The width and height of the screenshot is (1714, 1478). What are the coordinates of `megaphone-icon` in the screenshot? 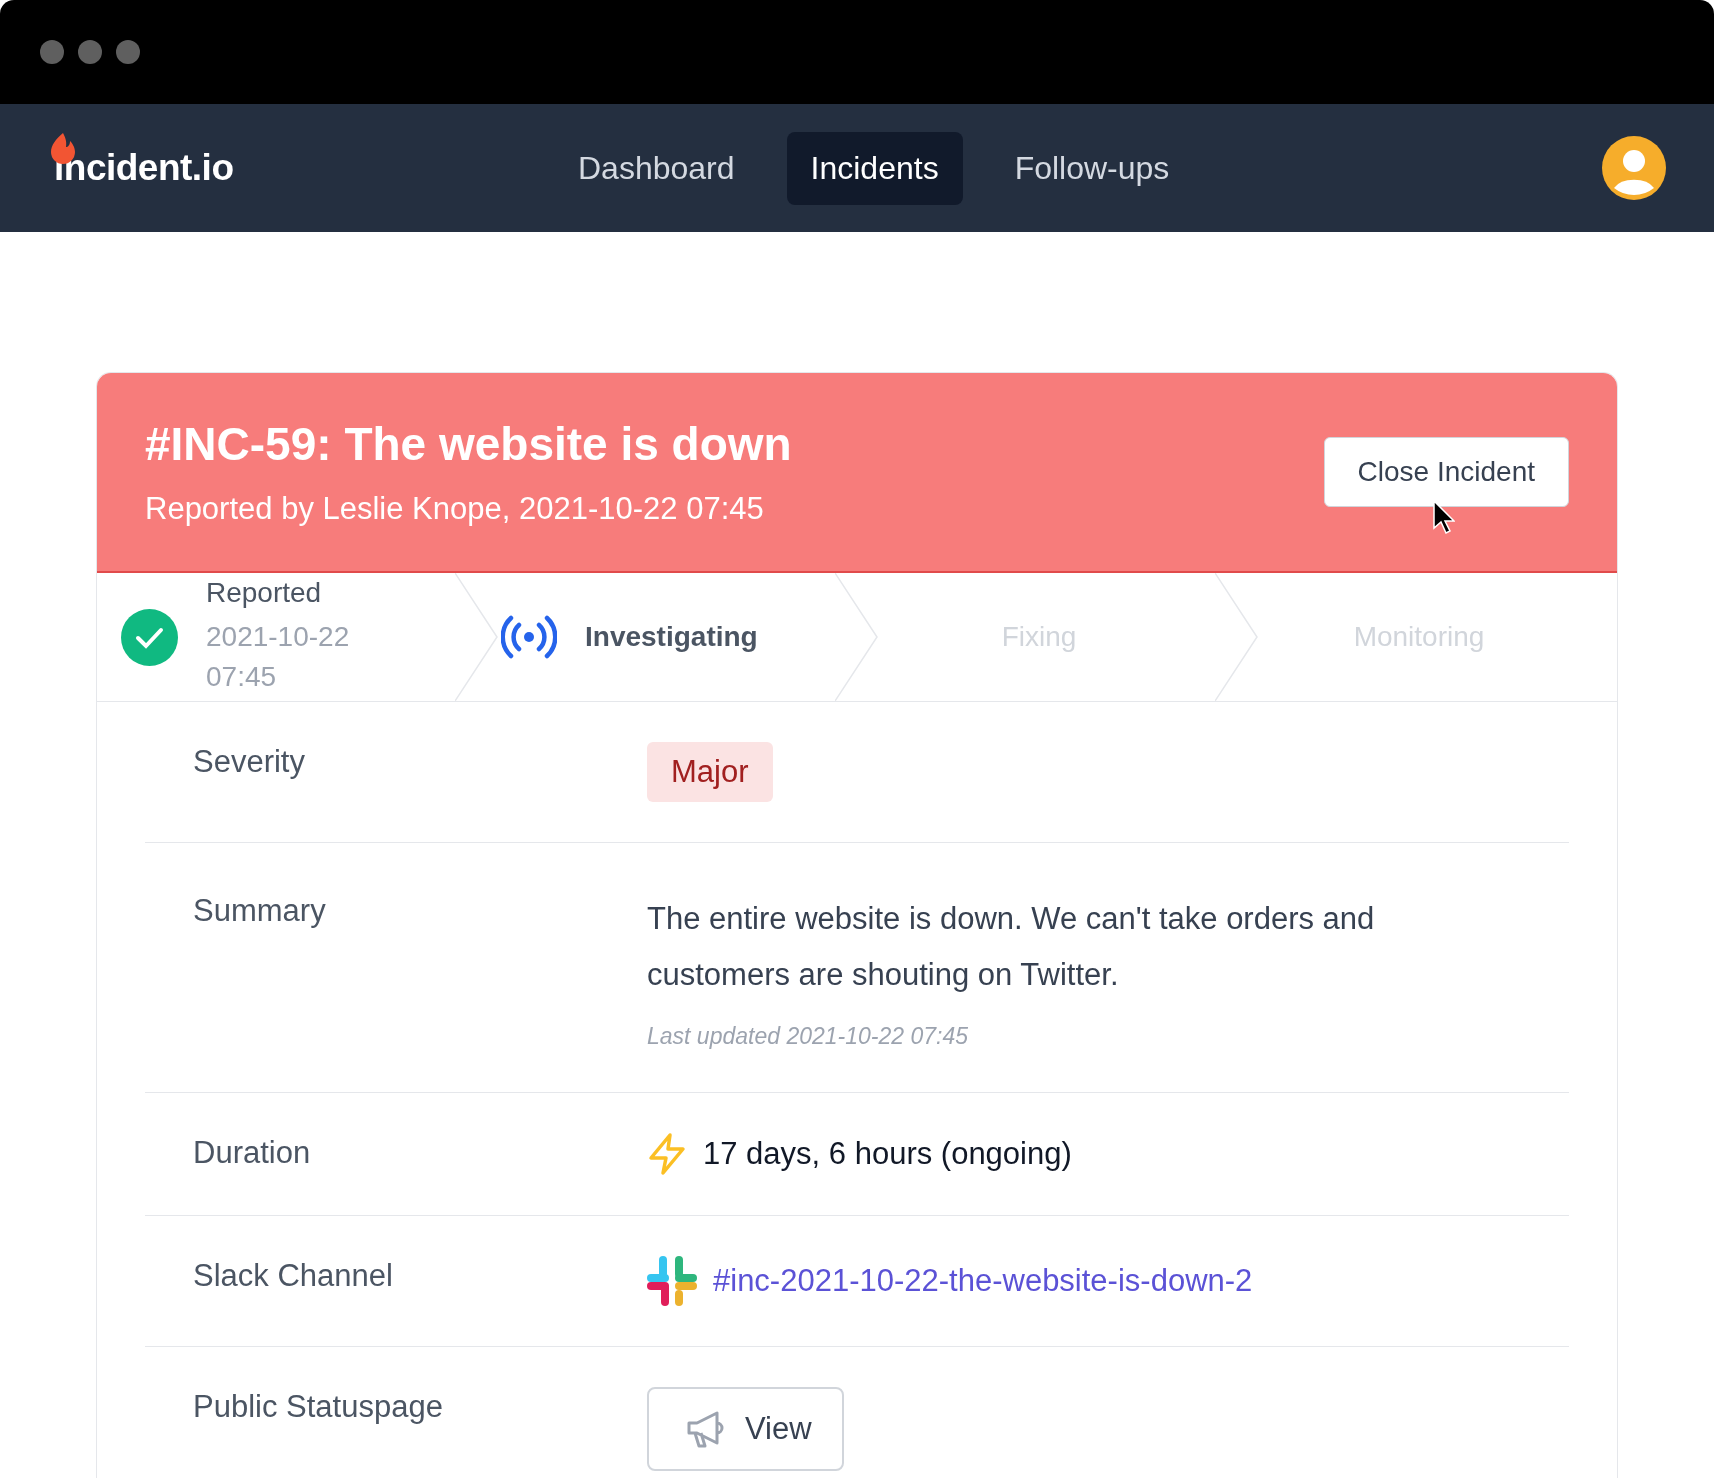 It's located at (705, 1429).